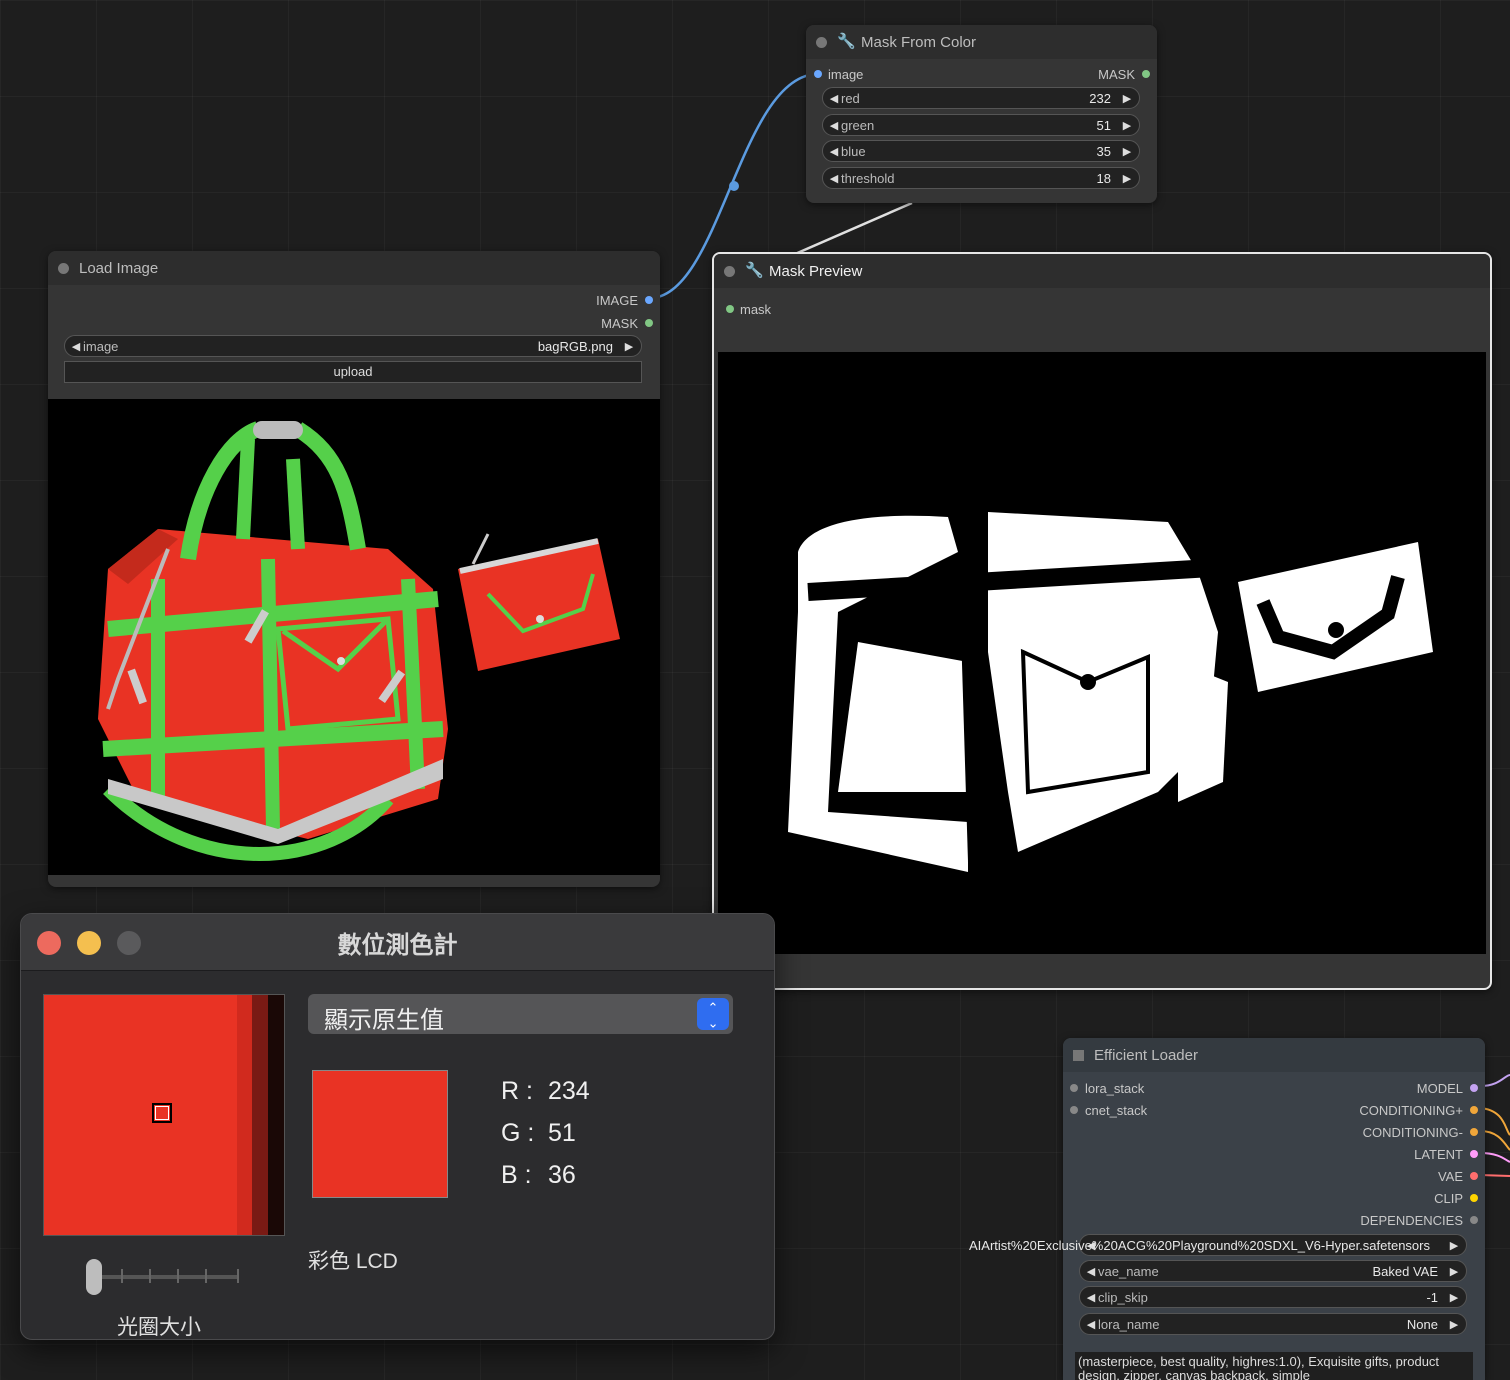 The image size is (1510, 1380). I want to click on cond-pos-output-slot, so click(1474, 1110).